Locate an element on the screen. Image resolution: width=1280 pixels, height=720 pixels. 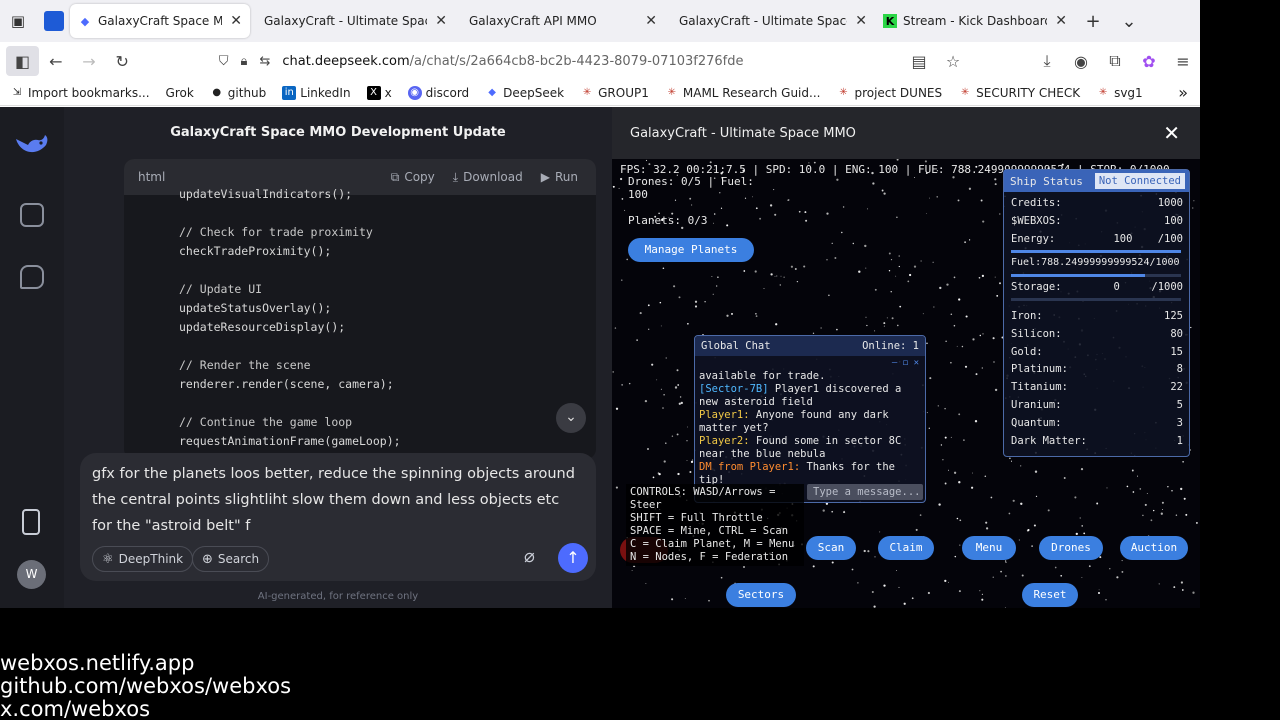
attach-icon: ⌀ is located at coordinates (529, 556).